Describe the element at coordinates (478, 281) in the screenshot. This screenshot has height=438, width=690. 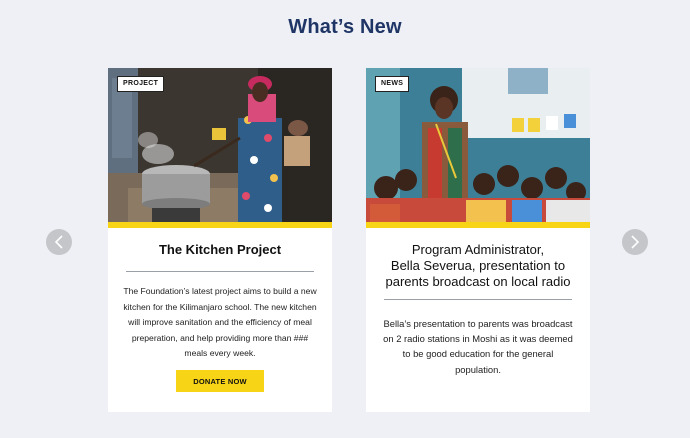
I see `card-title-line: parents broadcast on local radio` at that location.